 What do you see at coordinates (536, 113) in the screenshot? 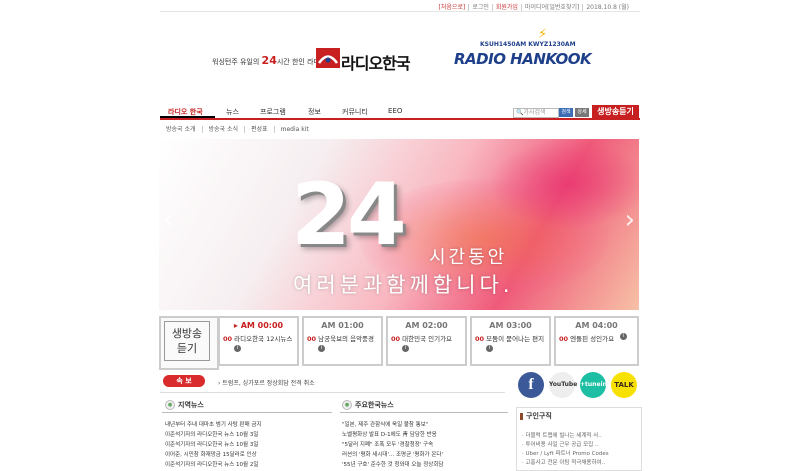
I see `search-input: 🔍가사검색` at bounding box center [536, 113].